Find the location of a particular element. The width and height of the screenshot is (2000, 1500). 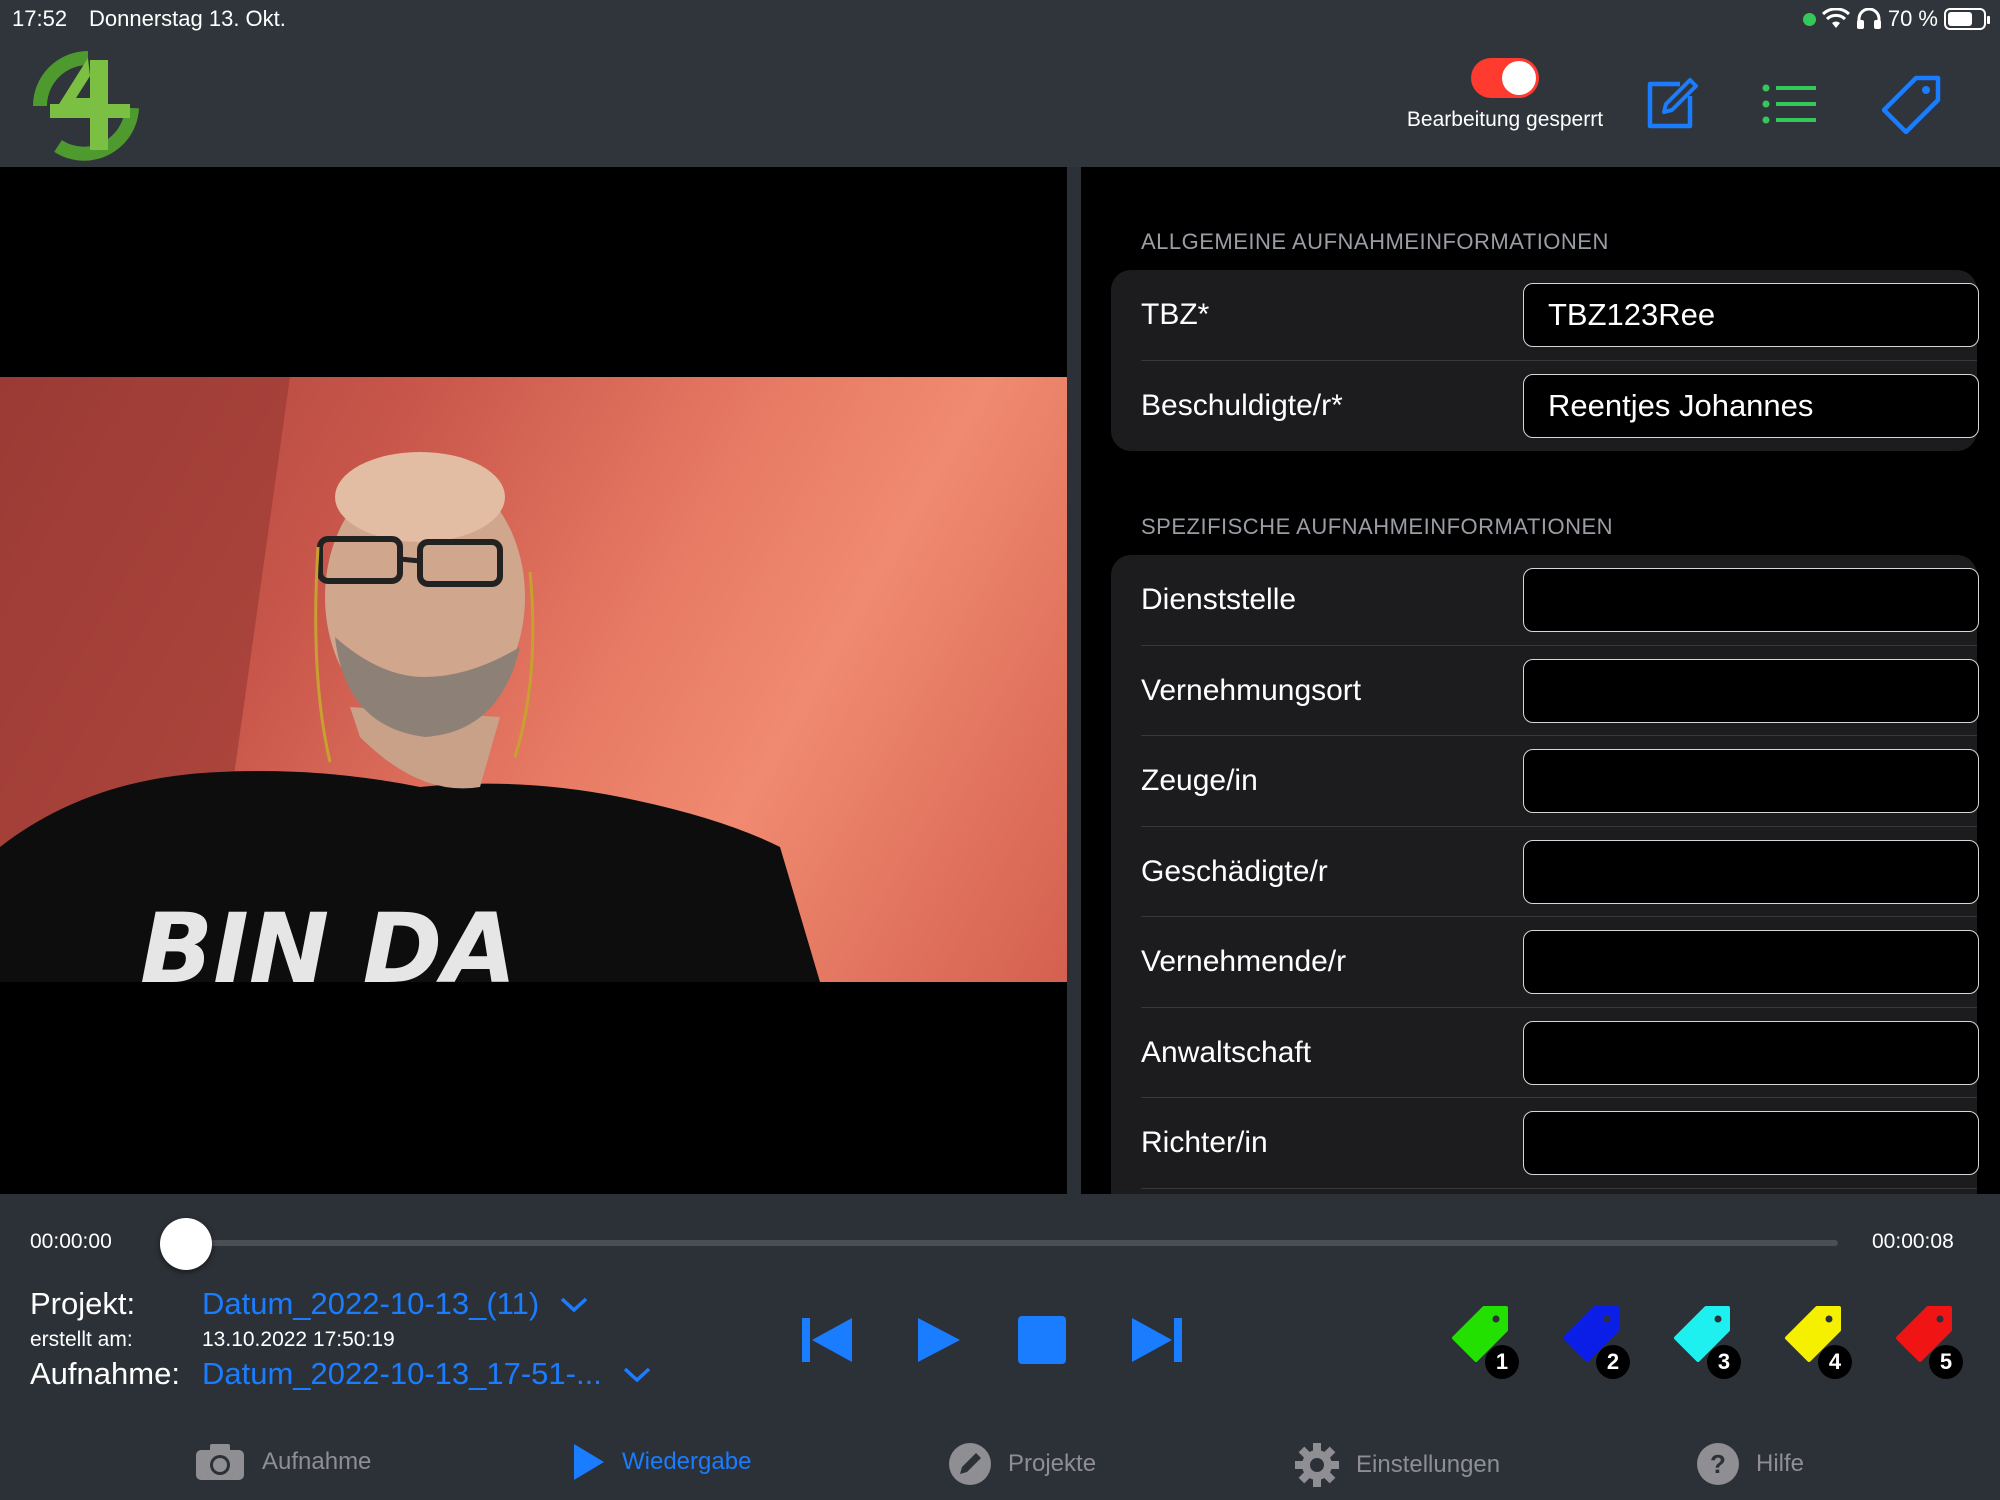

projekt-label: Projekt: is located at coordinates (83, 1303).